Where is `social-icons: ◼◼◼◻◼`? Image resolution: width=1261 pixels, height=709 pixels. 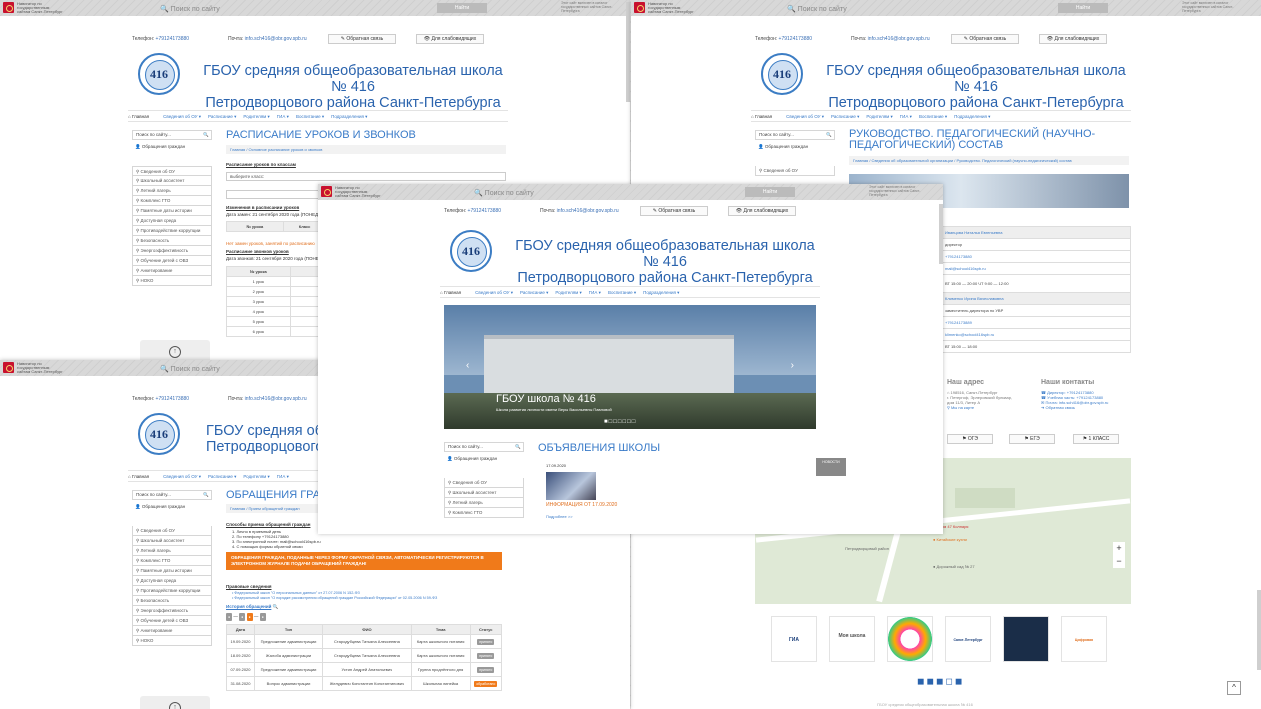
social-icons: ◼◼◼◻◼ is located at coordinates (940, 681).